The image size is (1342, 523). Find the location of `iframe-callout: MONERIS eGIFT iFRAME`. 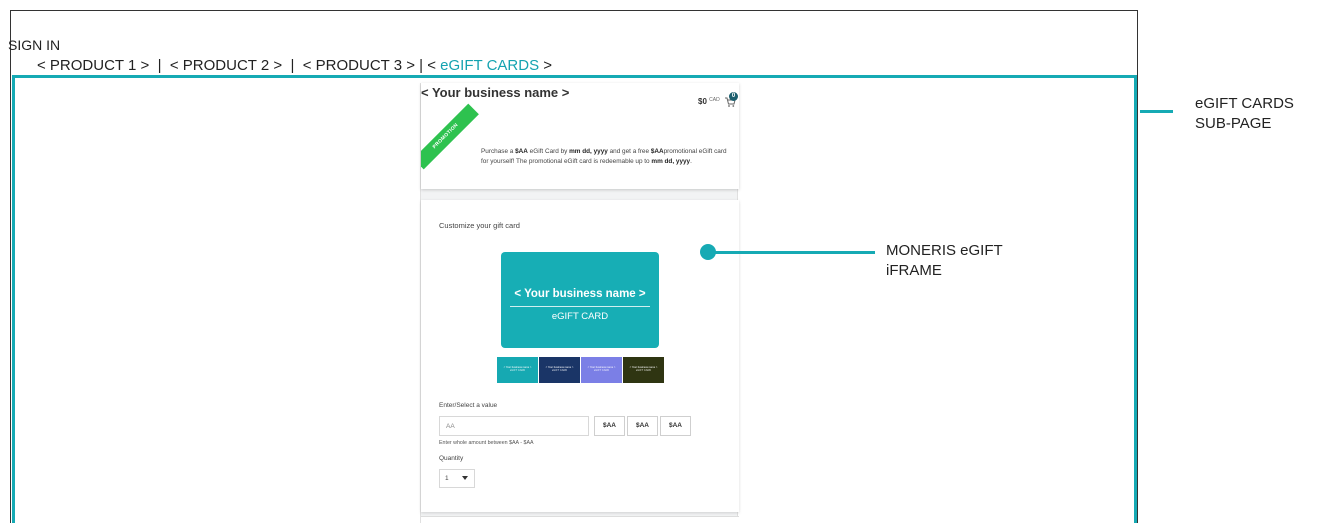

iframe-callout: MONERIS eGIFT iFRAME is located at coordinates (944, 261).